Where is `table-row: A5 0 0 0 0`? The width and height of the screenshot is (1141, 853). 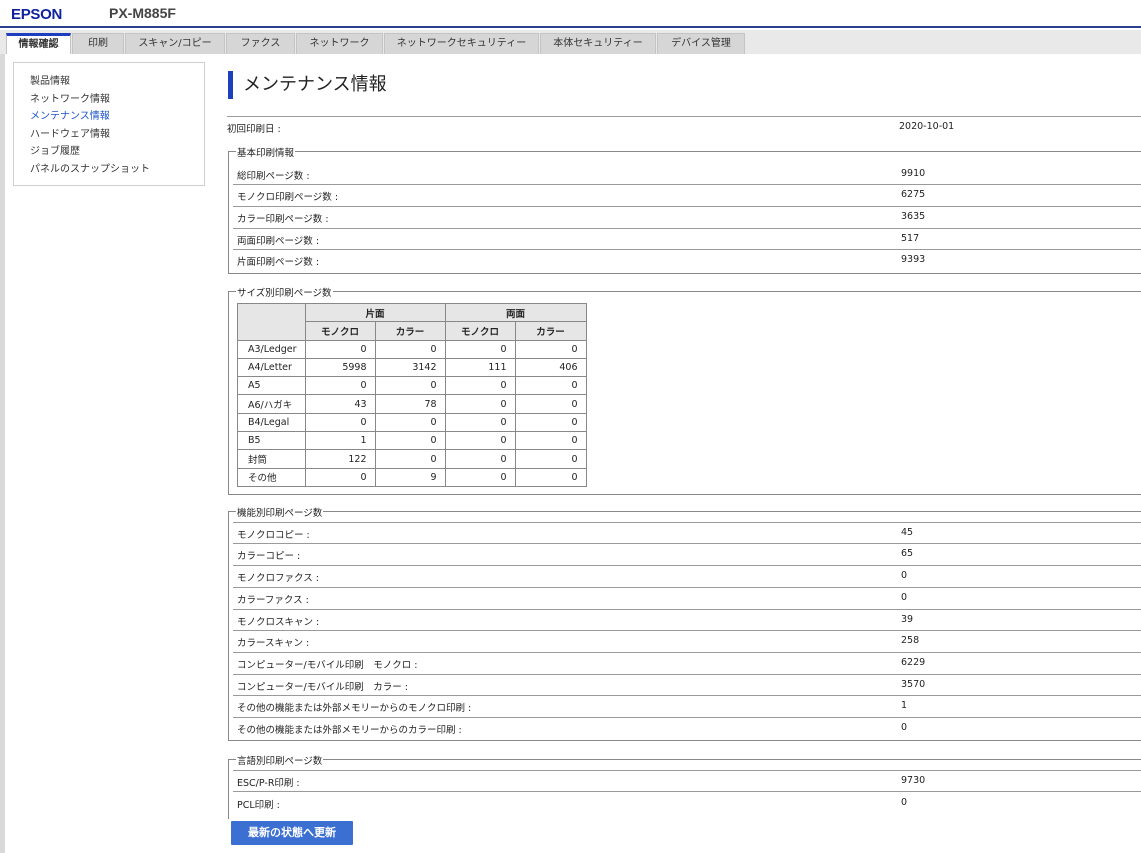
table-row: A5 0 0 0 0 is located at coordinates (412, 386).